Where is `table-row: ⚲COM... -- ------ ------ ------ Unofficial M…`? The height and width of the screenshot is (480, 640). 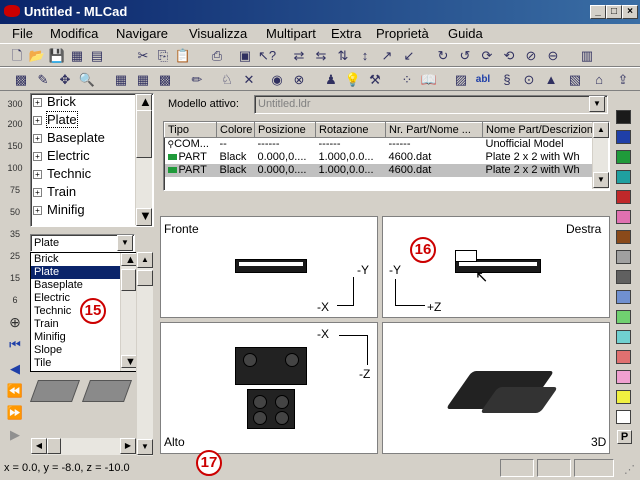
table-row: ⚲COM... -- ------ ------ ------ Unofficial M… is located at coordinates (380, 144).